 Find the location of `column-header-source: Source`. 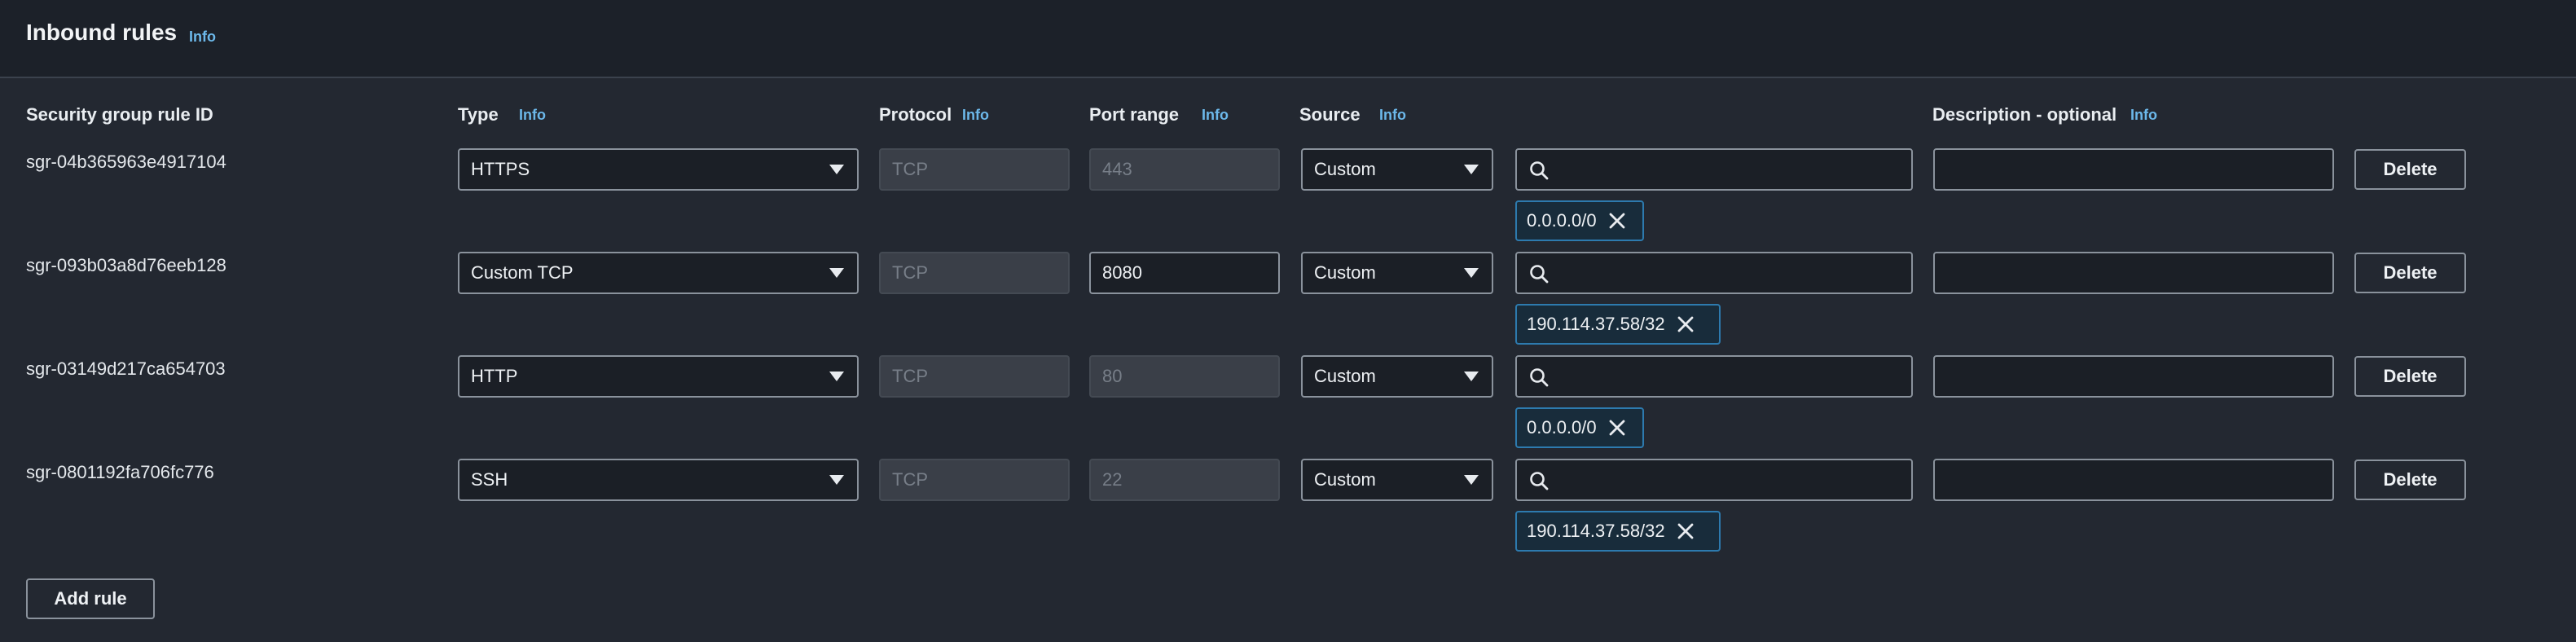

column-header-source: Source is located at coordinates (1330, 114).